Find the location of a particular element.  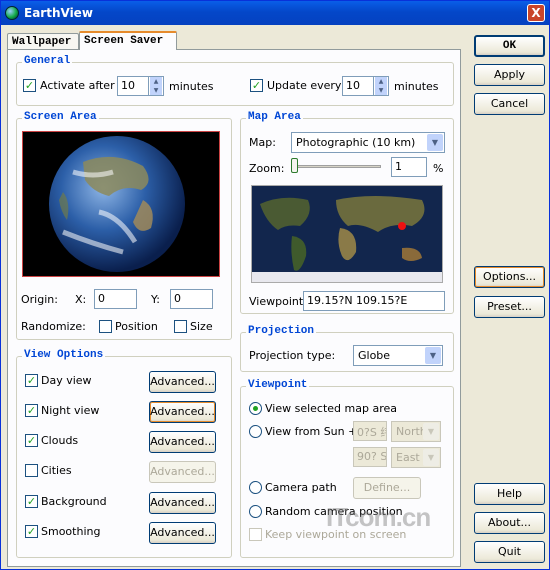

apply-button: Apply is located at coordinates (509, 75).